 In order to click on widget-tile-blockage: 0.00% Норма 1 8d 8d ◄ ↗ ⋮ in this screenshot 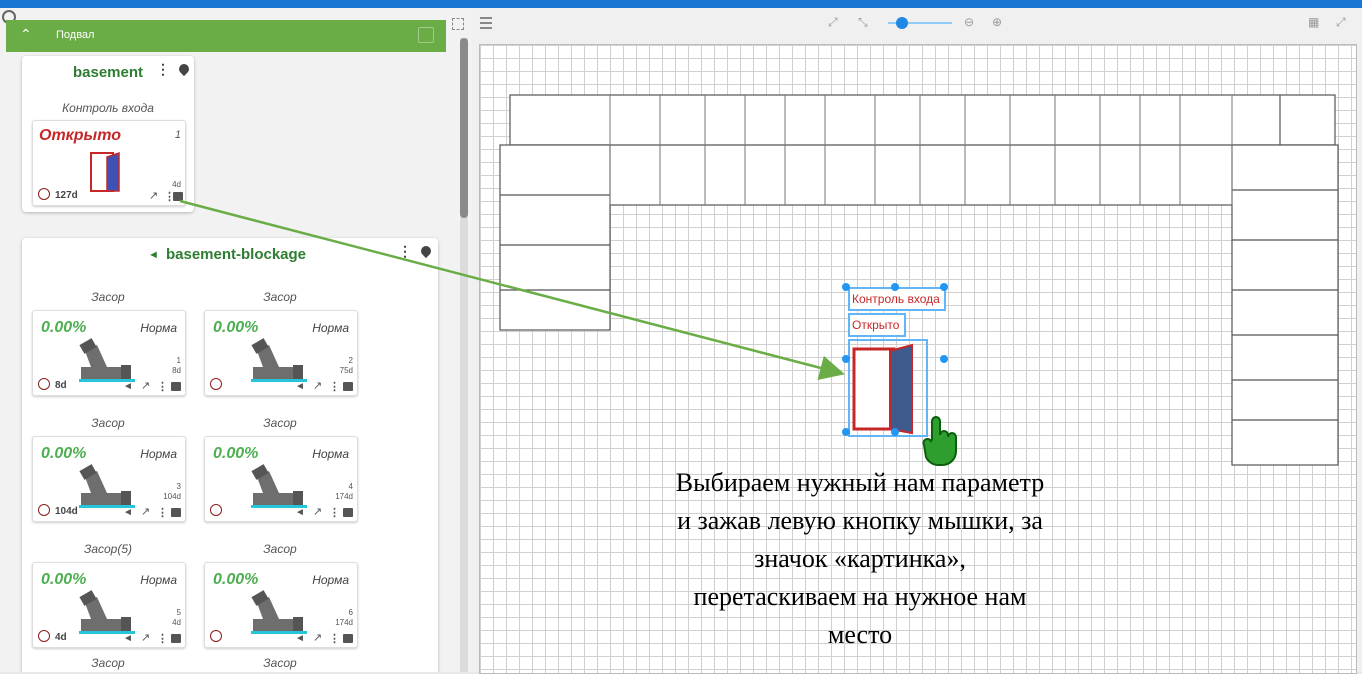, I will do `click(109, 353)`.